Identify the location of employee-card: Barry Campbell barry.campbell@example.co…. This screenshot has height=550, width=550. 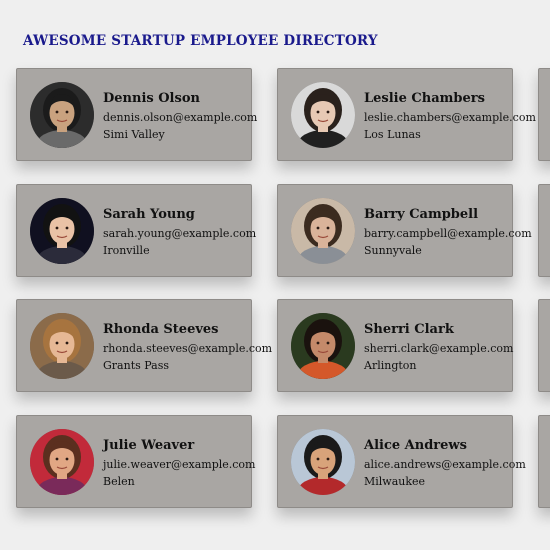
(404, 230).